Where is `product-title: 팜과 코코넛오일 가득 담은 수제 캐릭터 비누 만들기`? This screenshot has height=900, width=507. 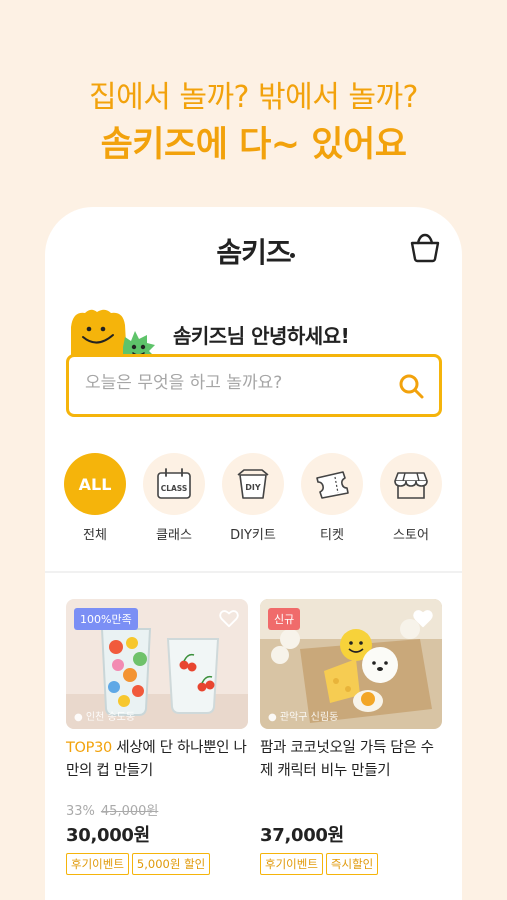
product-title: 팜과 코코넛오일 가득 담은 수제 캐릭터 비누 만들기 is located at coordinates (351, 760).